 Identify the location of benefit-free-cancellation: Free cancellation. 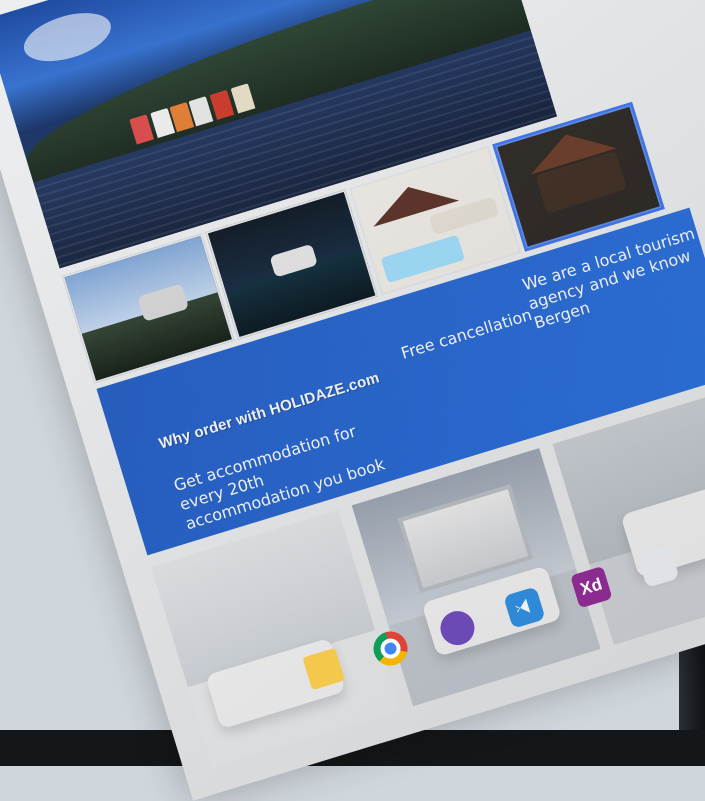
(466, 333).